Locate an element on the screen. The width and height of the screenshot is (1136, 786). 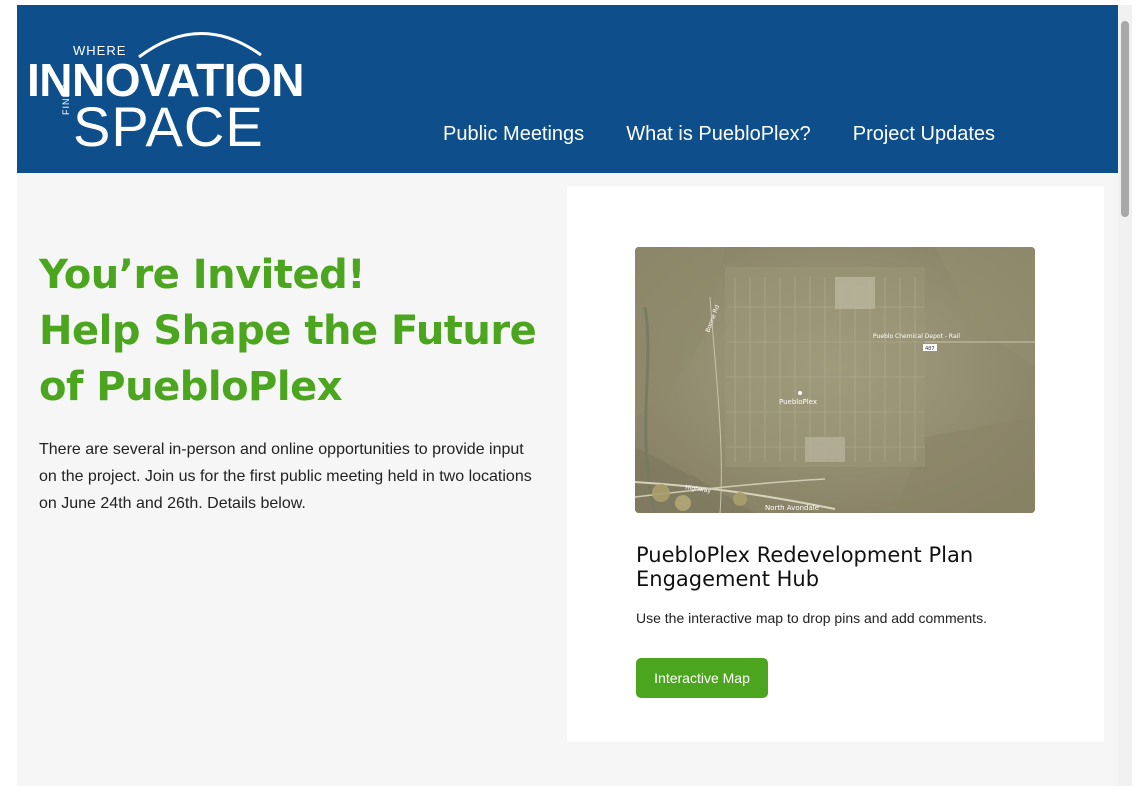
site-logo: WHERE INNOVATION FINDS SPACE is located at coordinates (172, 90).